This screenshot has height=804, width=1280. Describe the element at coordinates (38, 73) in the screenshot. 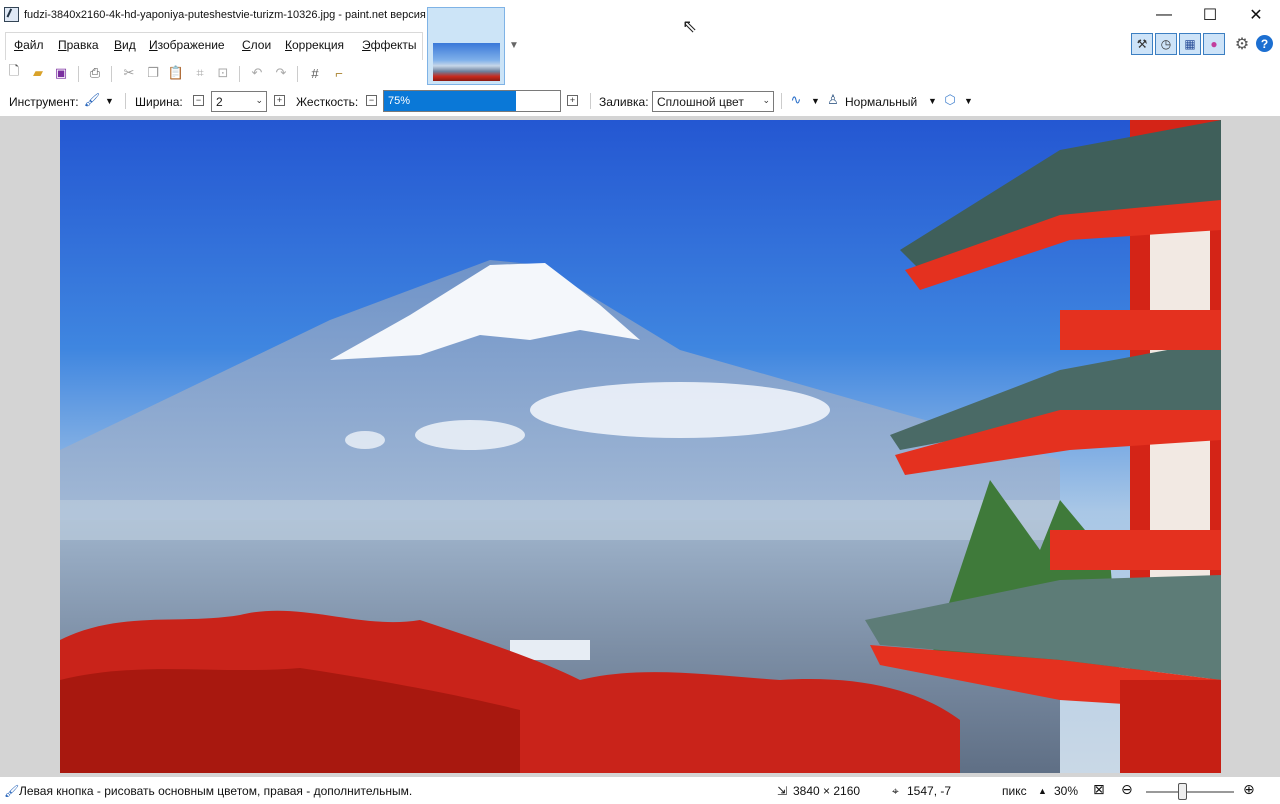

I see `open-icon: ▰` at that location.